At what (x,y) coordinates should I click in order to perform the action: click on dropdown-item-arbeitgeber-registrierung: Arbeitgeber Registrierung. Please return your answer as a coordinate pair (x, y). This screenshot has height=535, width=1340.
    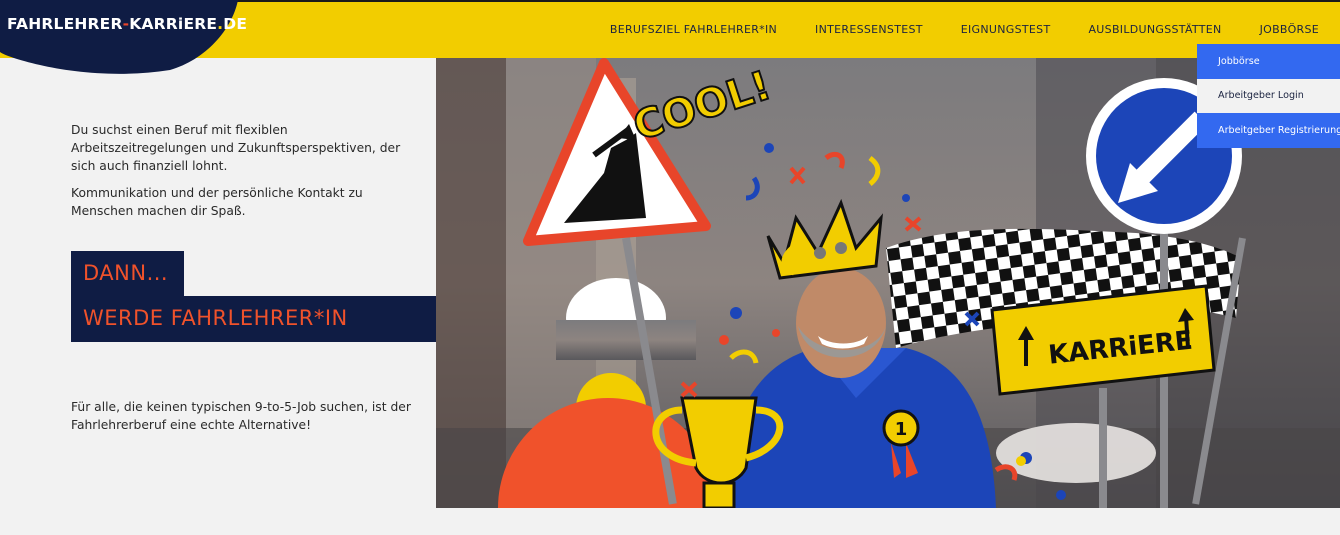
    Looking at the image, I should click on (1268, 130).